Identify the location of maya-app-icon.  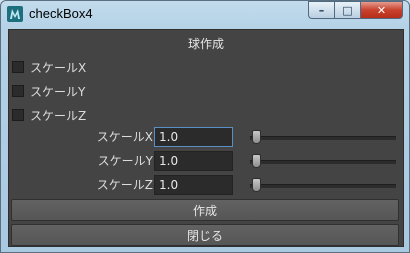
(15, 14).